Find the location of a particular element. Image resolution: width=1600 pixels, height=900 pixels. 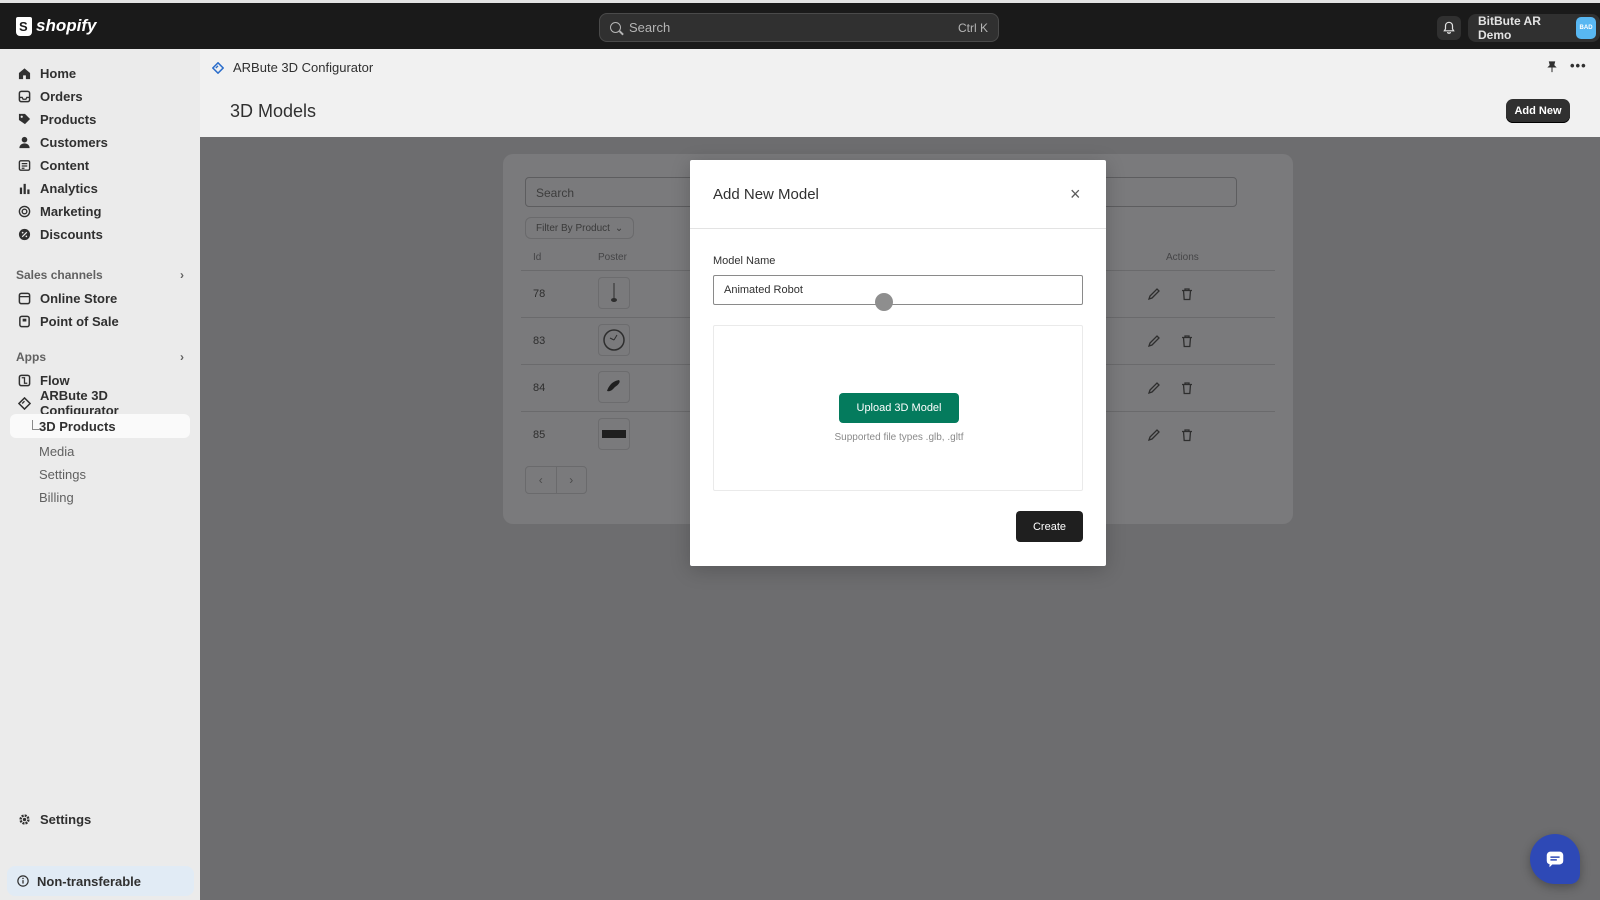

discount-icon is located at coordinates (24, 234).